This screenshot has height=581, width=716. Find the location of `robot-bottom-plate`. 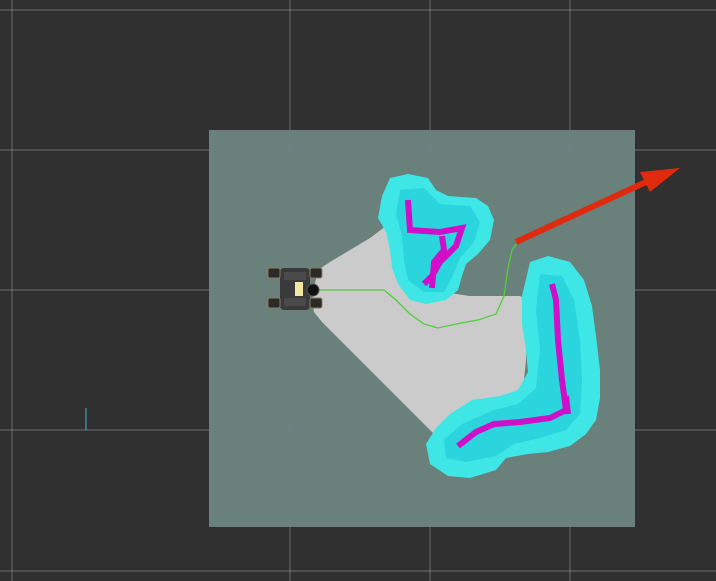

robot-bottom-plate is located at coordinates (295, 302).